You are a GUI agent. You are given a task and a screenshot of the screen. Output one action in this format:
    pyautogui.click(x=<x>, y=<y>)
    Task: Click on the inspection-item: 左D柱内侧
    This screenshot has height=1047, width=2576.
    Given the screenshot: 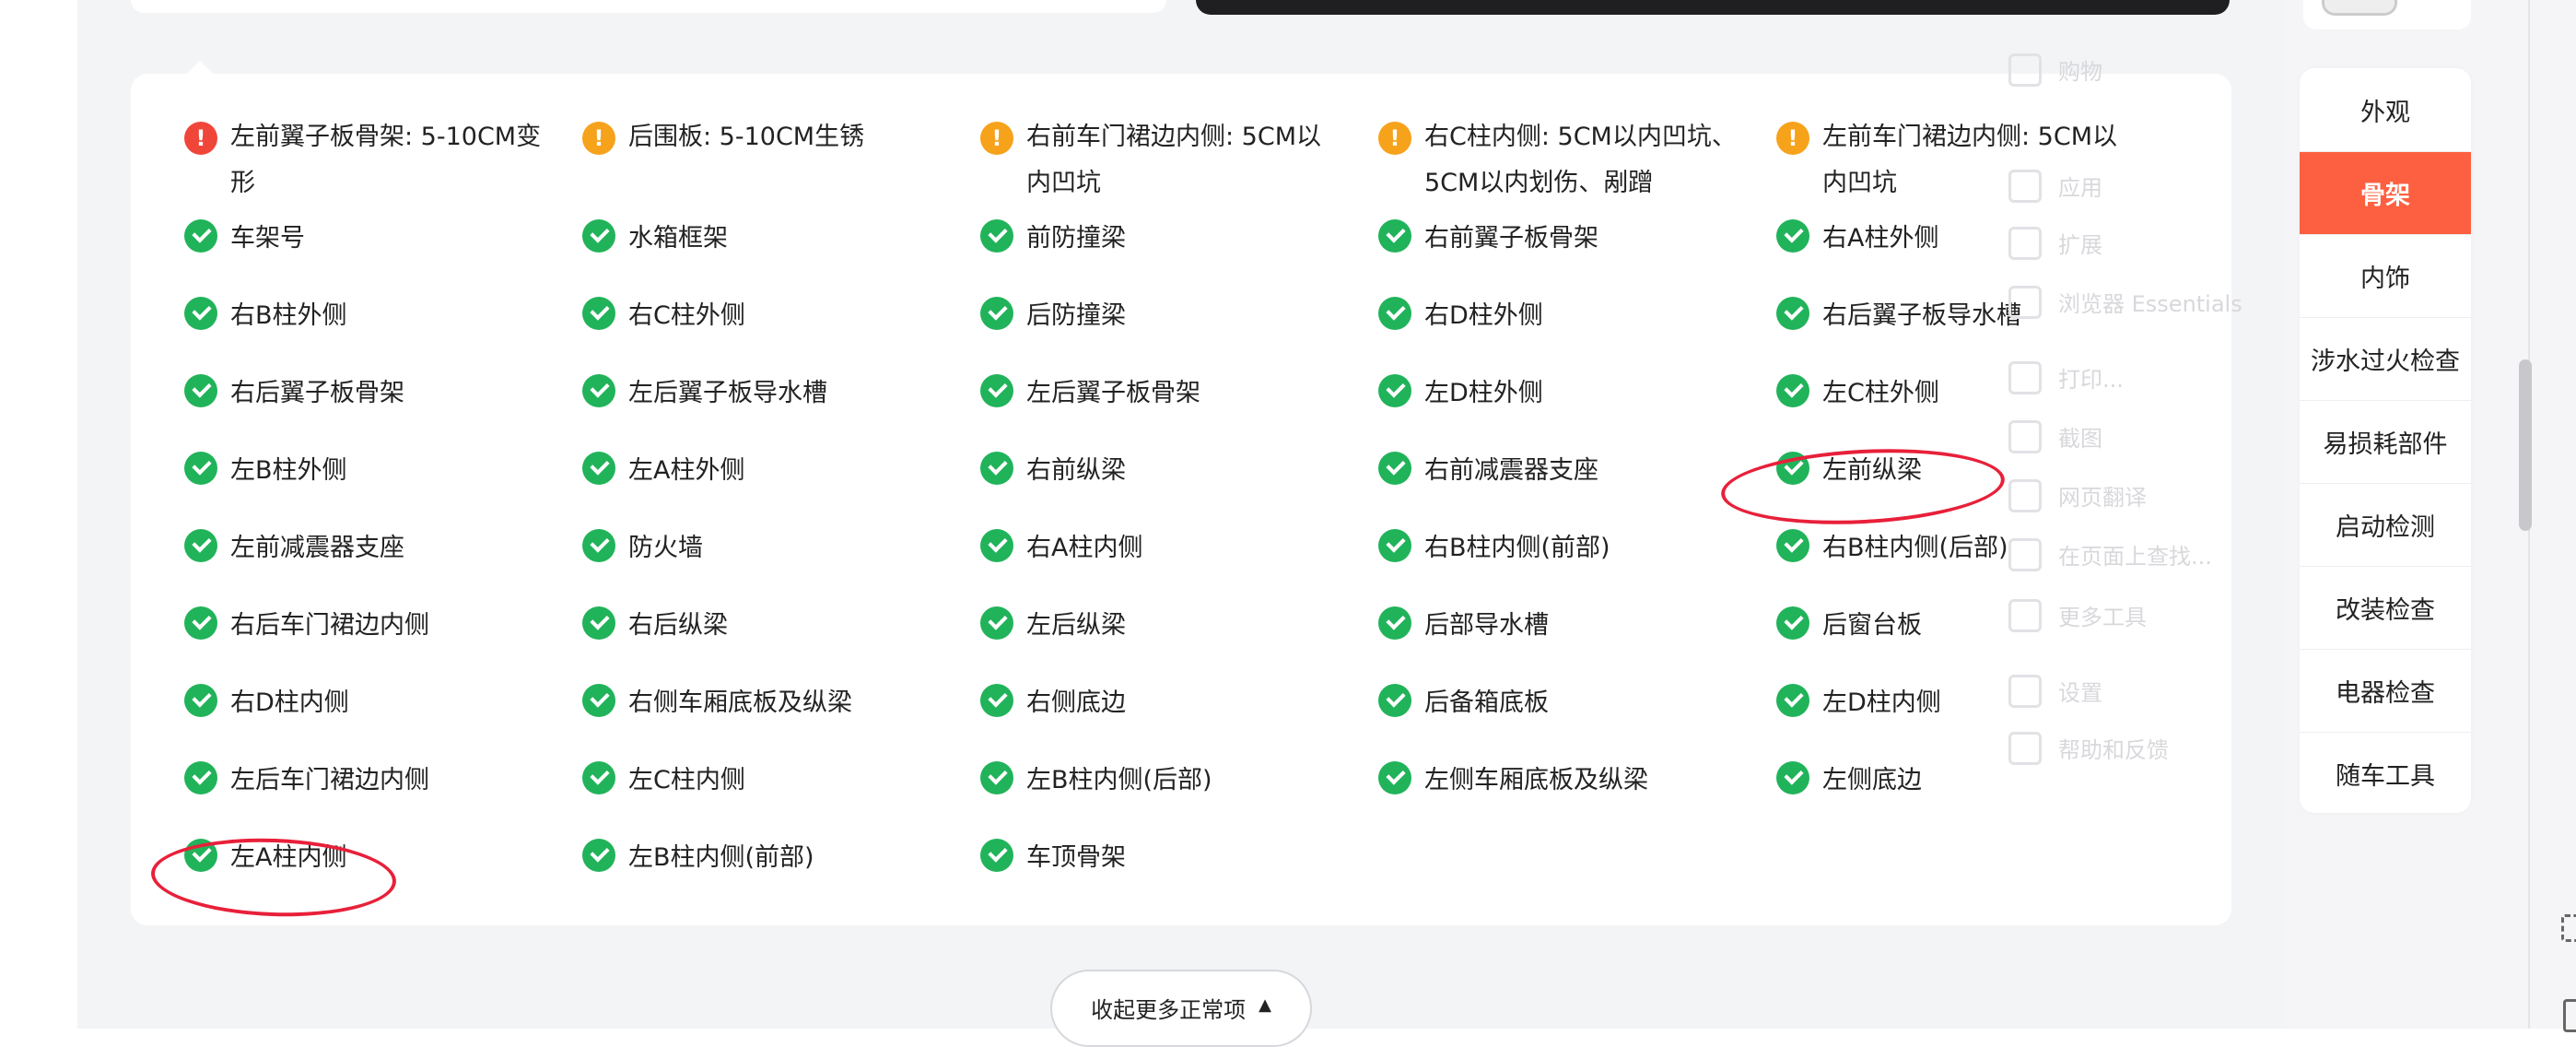 What is the action you would take?
    pyautogui.click(x=1970, y=703)
    